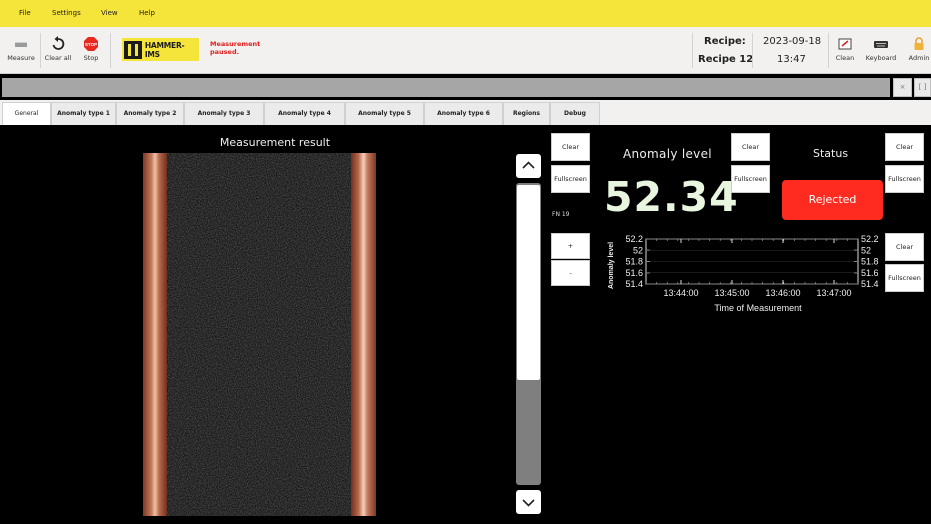  What do you see at coordinates (870, 239) in the screenshot?
I see `y-tick-label-right: 52.2` at bounding box center [870, 239].